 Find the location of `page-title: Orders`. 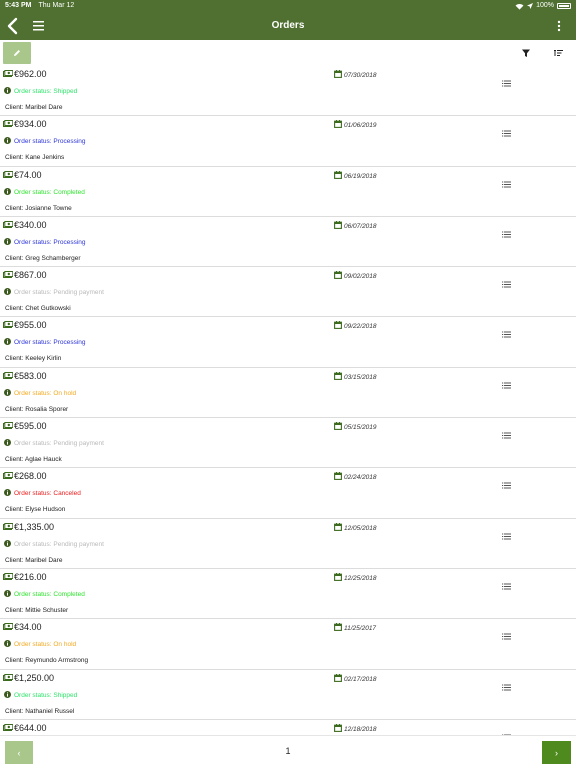

page-title: Orders is located at coordinates (288, 25).